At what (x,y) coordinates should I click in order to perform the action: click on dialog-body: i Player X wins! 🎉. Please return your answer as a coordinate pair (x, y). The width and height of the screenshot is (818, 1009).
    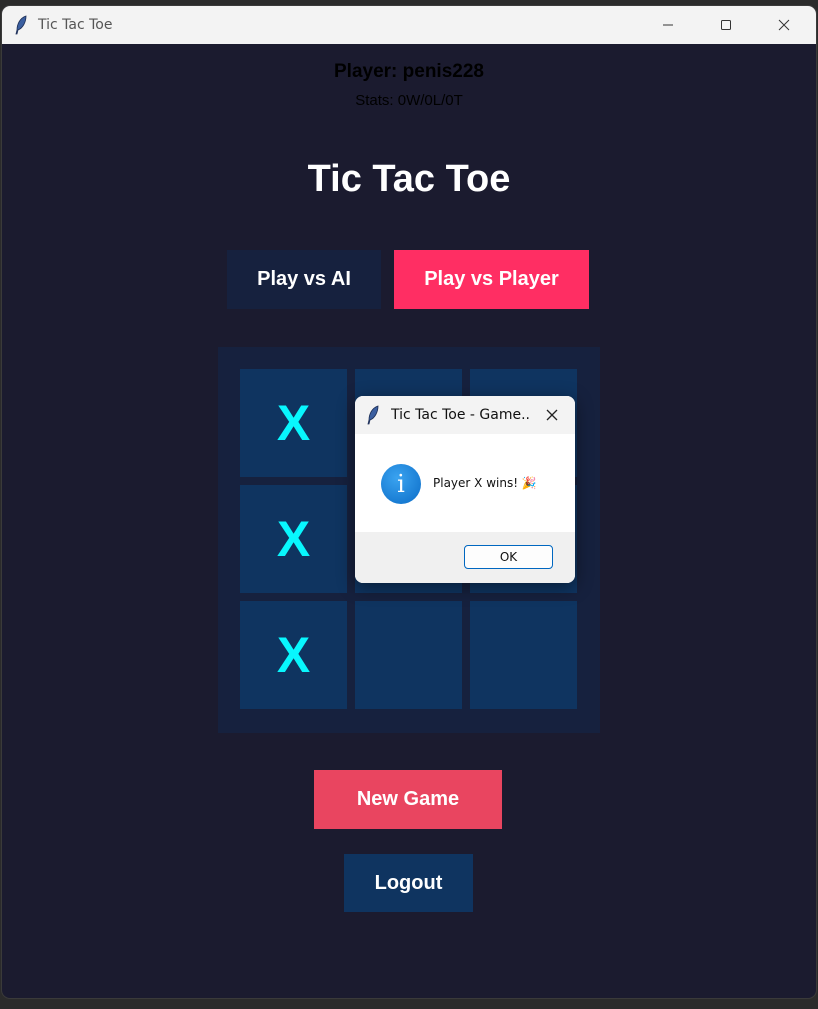
    Looking at the image, I should click on (465, 483).